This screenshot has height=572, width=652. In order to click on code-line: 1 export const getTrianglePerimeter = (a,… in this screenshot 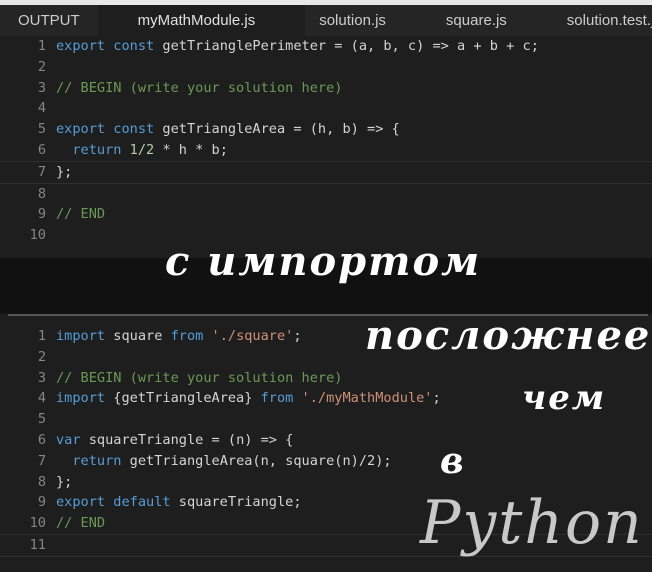, I will do `click(326, 46)`.